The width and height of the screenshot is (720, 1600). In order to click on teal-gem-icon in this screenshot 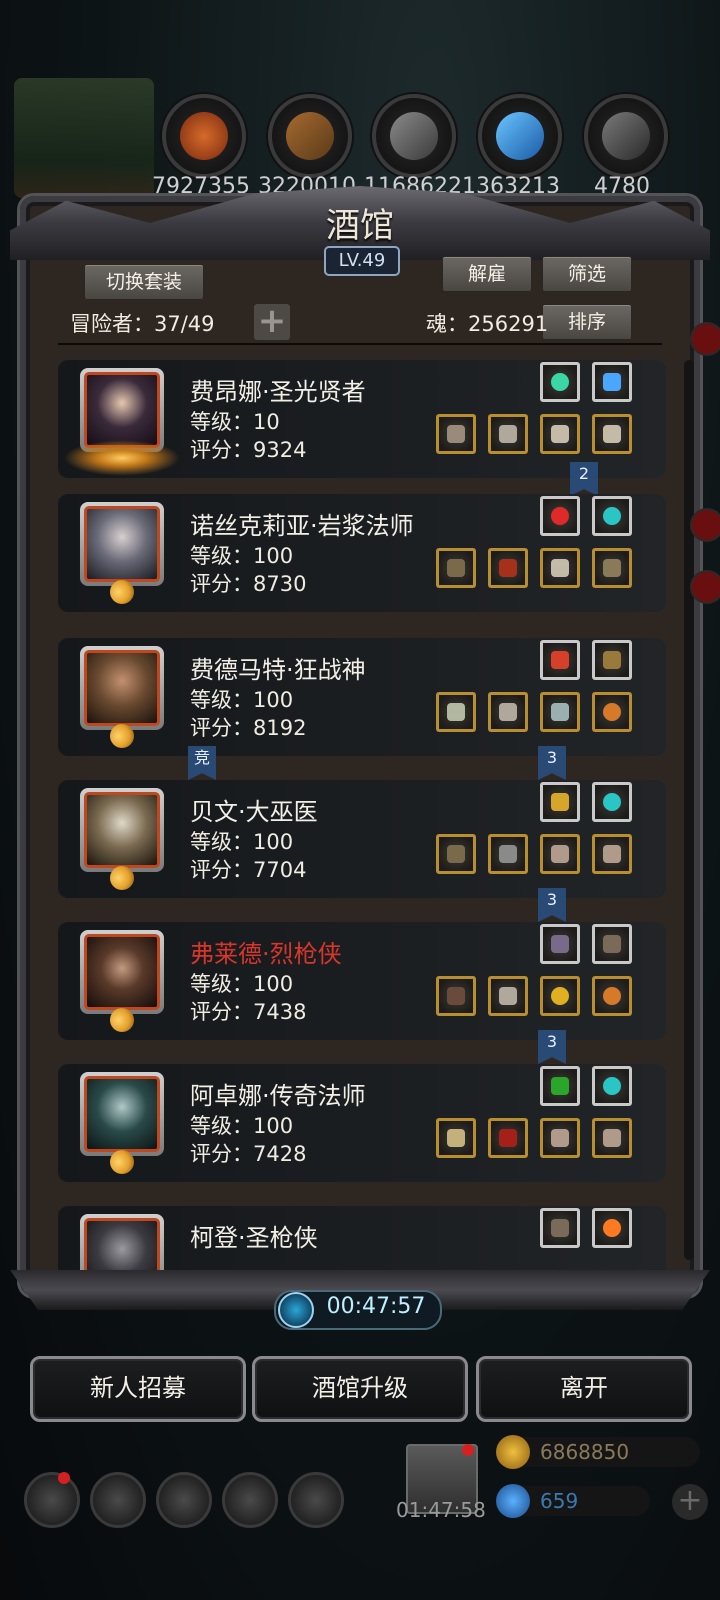, I will do `click(612, 802)`.